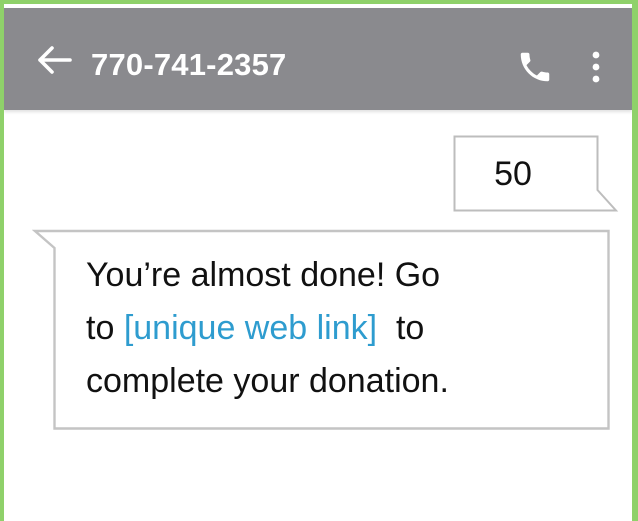 The image size is (638, 521). I want to click on contact-number: 770-741-2357, so click(189, 64).